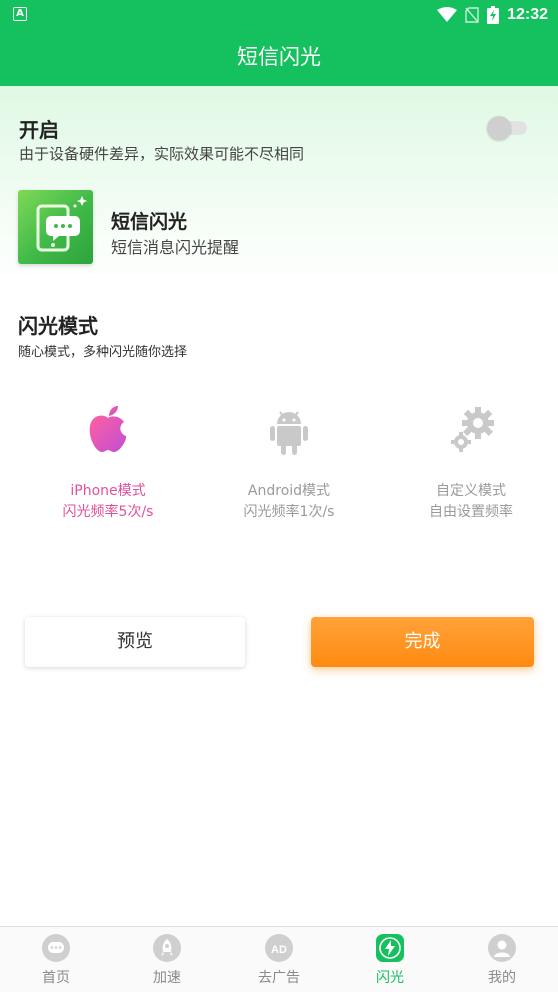 The height and width of the screenshot is (992, 558). I want to click on ad-icon: AD, so click(279, 948).